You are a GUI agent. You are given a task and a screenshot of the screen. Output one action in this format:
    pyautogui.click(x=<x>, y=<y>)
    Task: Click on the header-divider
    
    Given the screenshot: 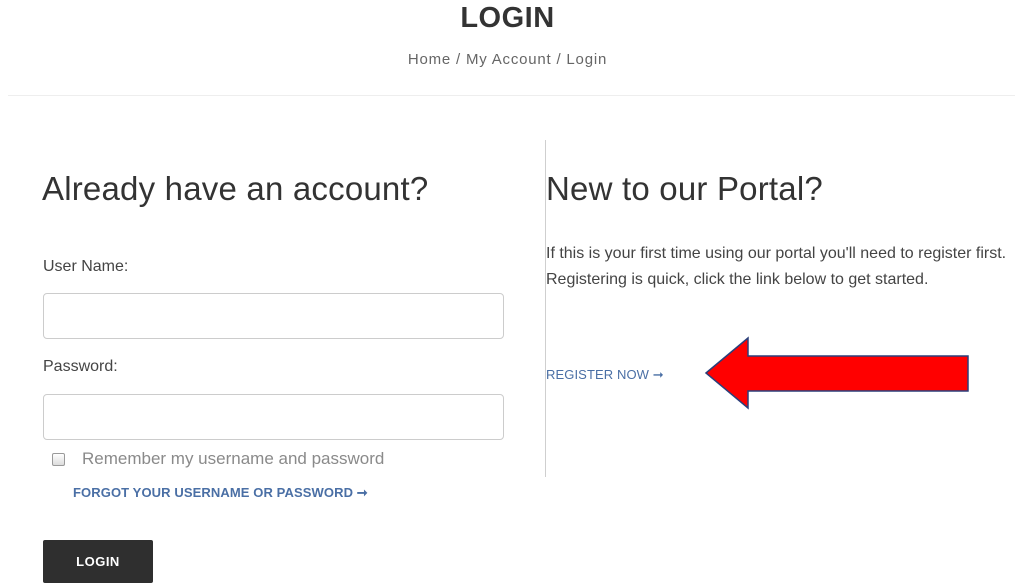 What is the action you would take?
    pyautogui.click(x=511, y=95)
    